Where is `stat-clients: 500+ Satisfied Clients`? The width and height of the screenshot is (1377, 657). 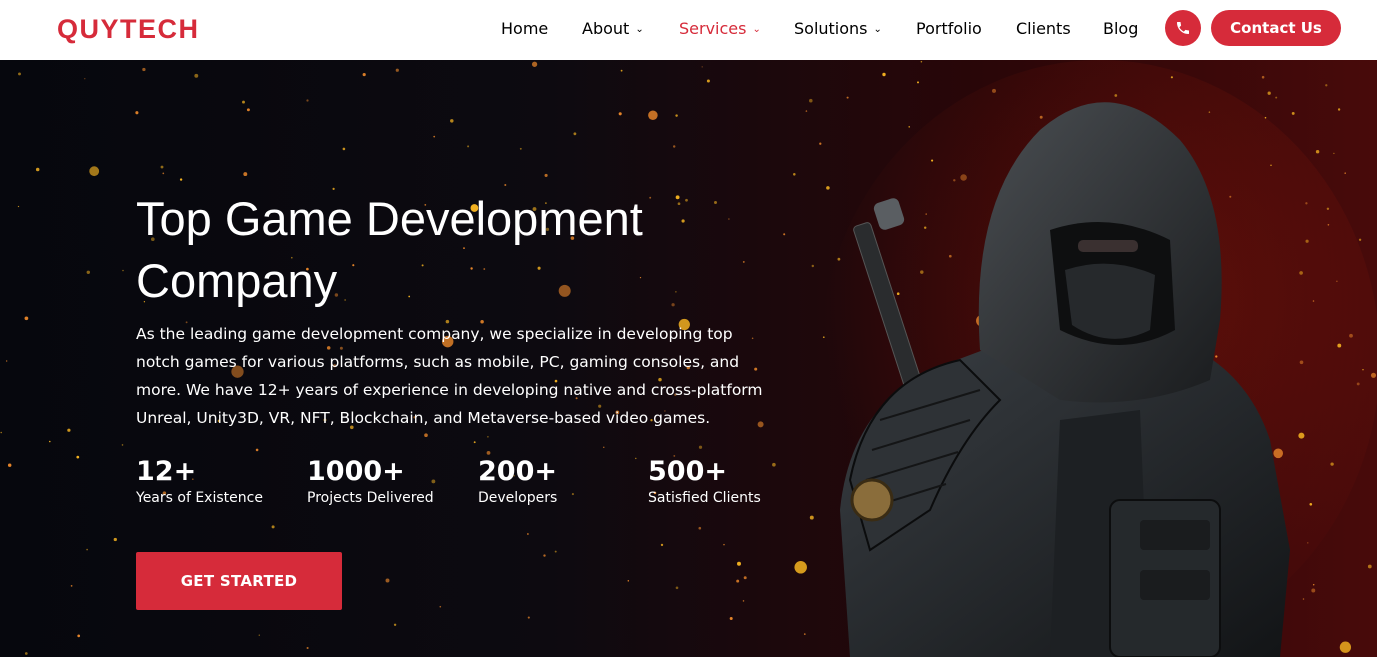
stat-clients: 500+ Satisfied Clients is located at coordinates (704, 481).